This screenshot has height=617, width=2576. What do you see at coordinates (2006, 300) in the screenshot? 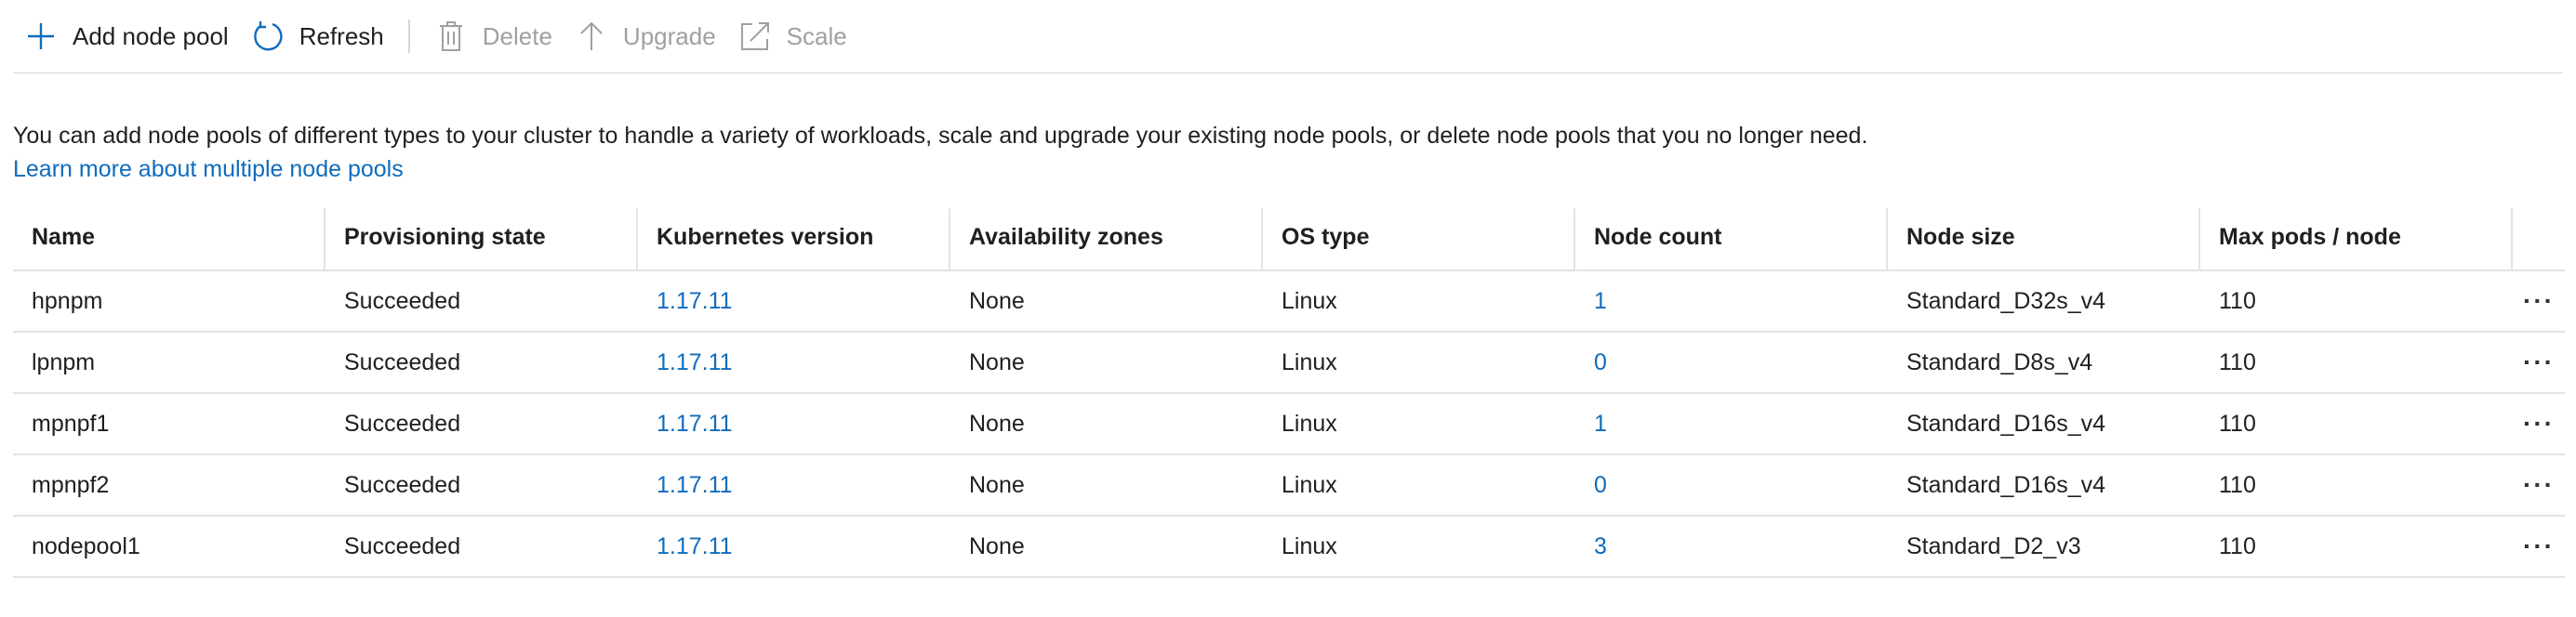
I see `cell-node-size: Standard_D32s_v4` at bounding box center [2006, 300].